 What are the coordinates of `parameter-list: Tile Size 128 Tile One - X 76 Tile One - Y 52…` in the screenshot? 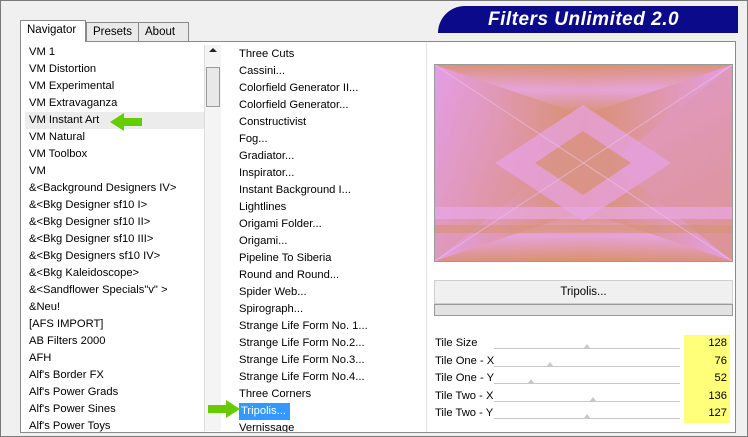 It's located at (582, 379).